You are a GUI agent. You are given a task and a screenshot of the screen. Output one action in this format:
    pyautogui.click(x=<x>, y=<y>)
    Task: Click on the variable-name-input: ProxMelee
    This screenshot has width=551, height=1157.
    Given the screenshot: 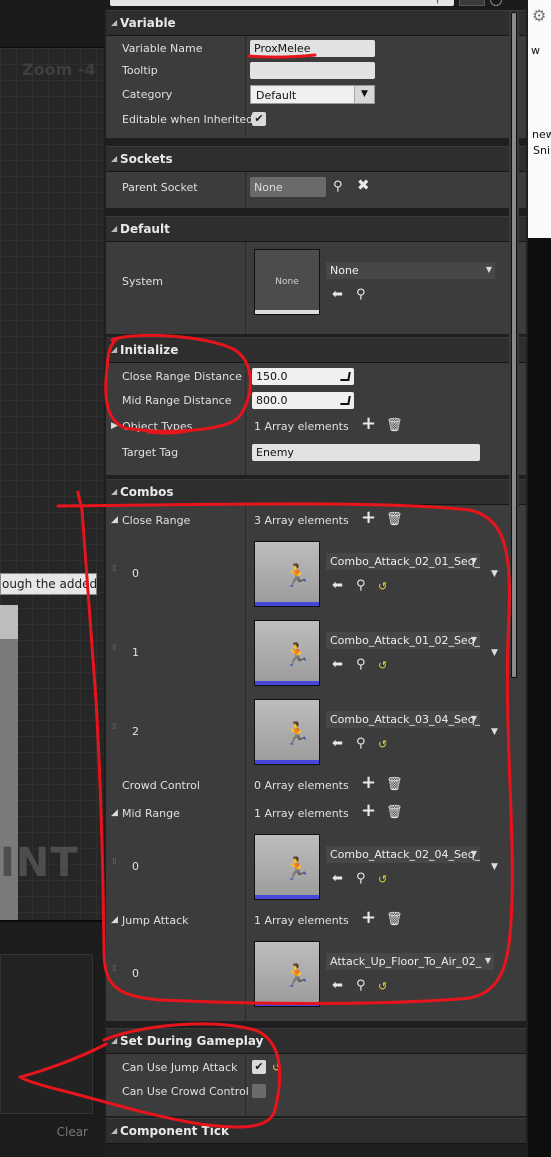 What is the action you would take?
    pyautogui.click(x=312, y=48)
    